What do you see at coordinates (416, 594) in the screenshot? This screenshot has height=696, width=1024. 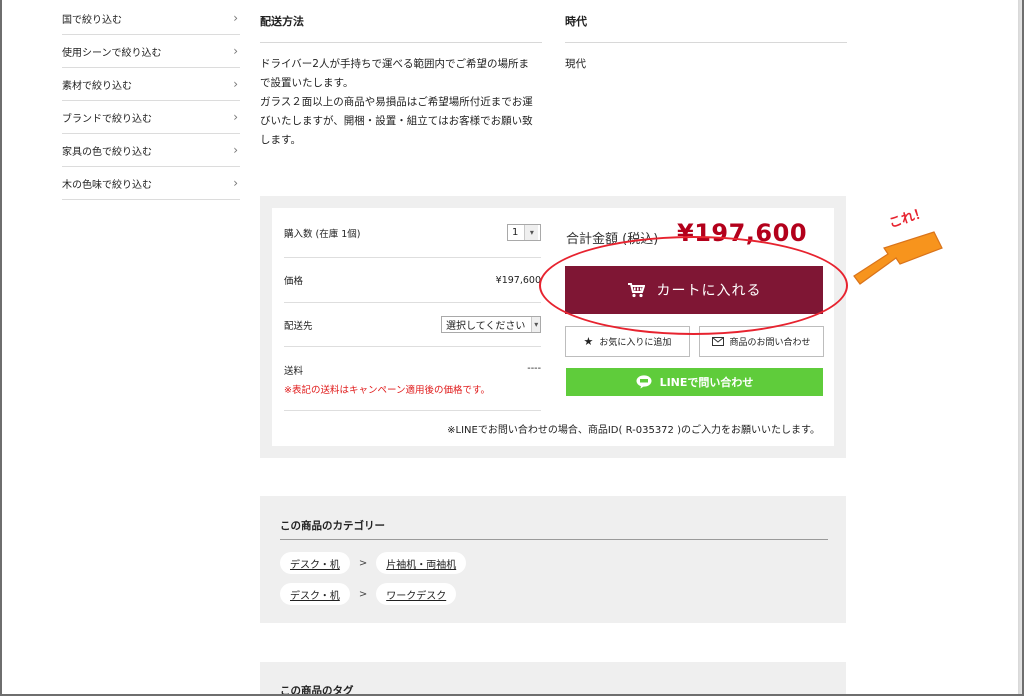 I see `category-link-work-desk: ワークデスク` at bounding box center [416, 594].